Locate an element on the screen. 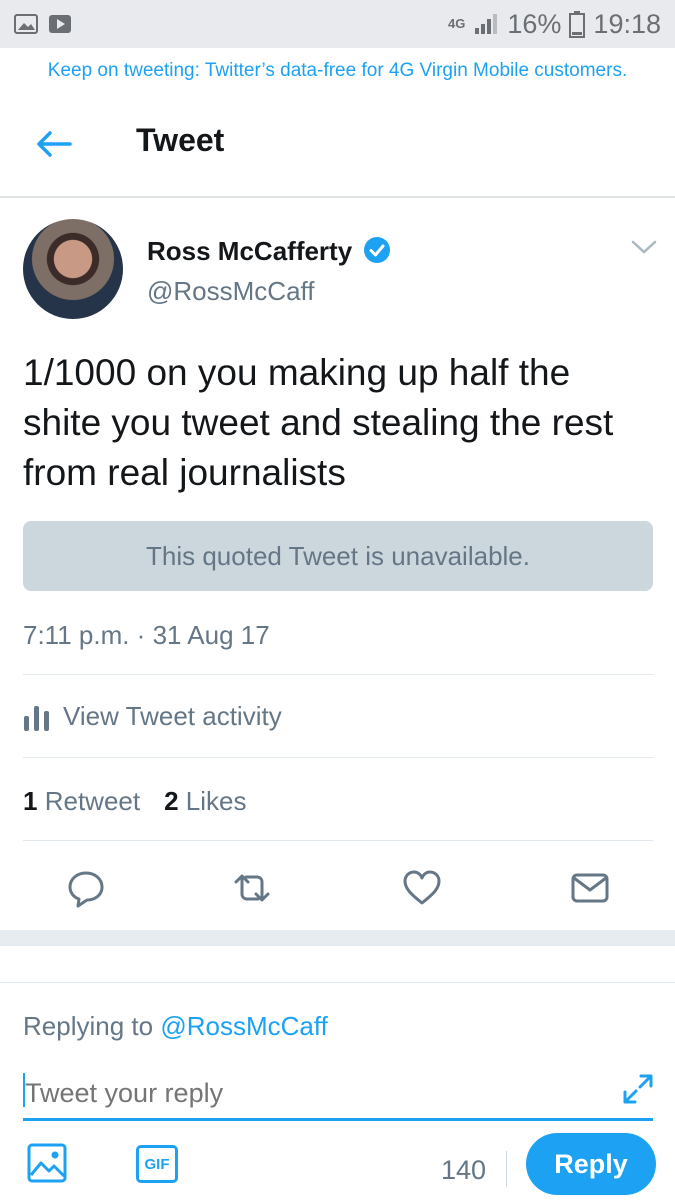  retweet-count: 1 is located at coordinates (30, 801).